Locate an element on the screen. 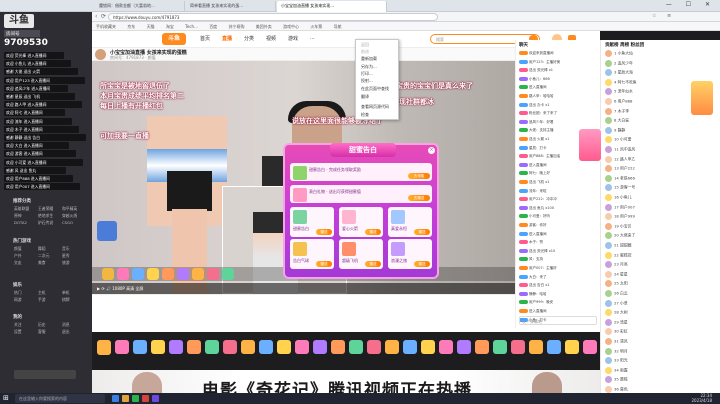 The height and width of the screenshot is (404, 720). sidebar-category-item: 炉石传说 is located at coordinates (50, 222).